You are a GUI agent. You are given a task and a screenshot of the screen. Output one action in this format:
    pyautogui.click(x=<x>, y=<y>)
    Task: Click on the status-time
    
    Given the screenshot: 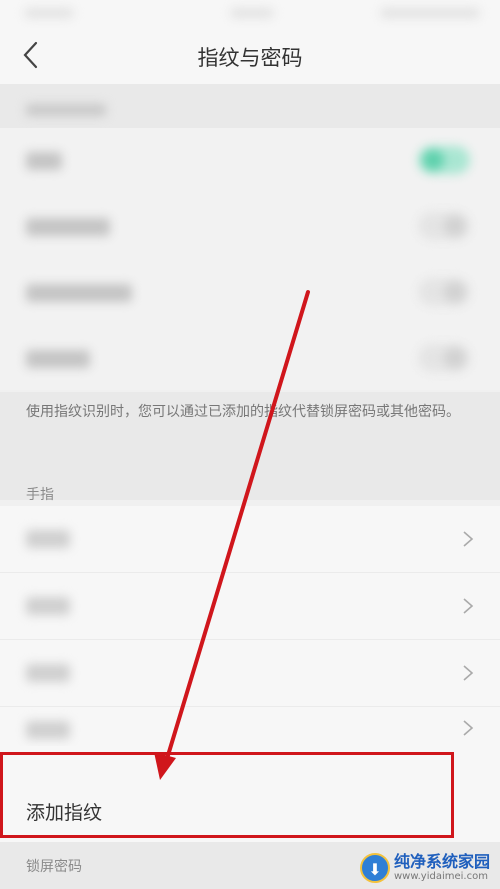 What is the action you would take?
    pyautogui.click(x=49, y=13)
    